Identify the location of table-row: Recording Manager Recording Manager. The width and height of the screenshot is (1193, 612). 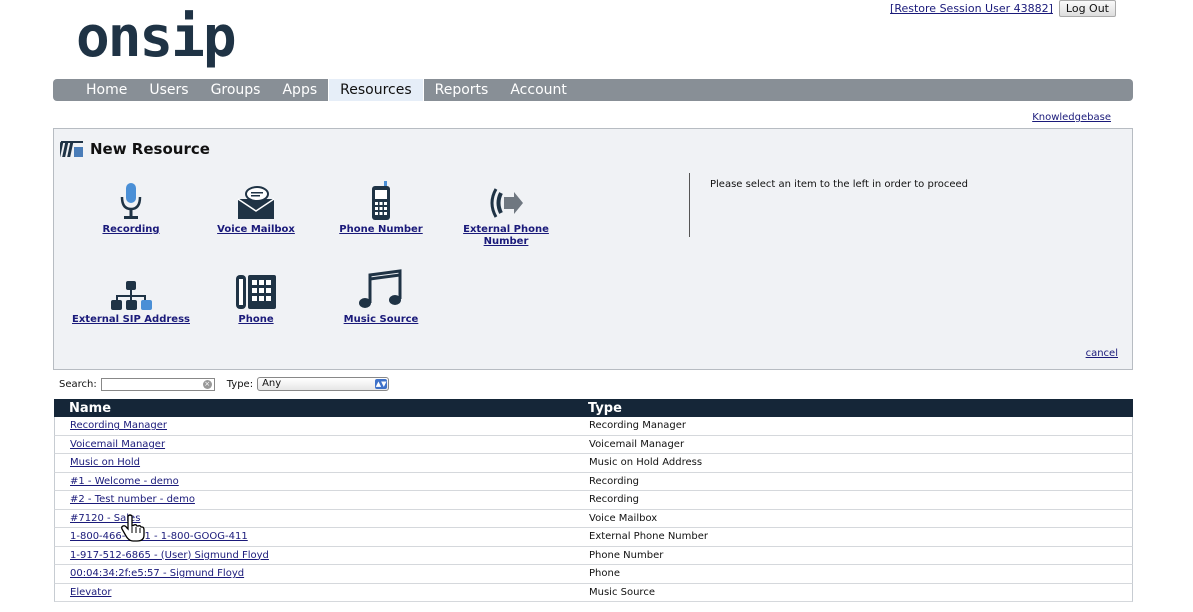
(593, 426).